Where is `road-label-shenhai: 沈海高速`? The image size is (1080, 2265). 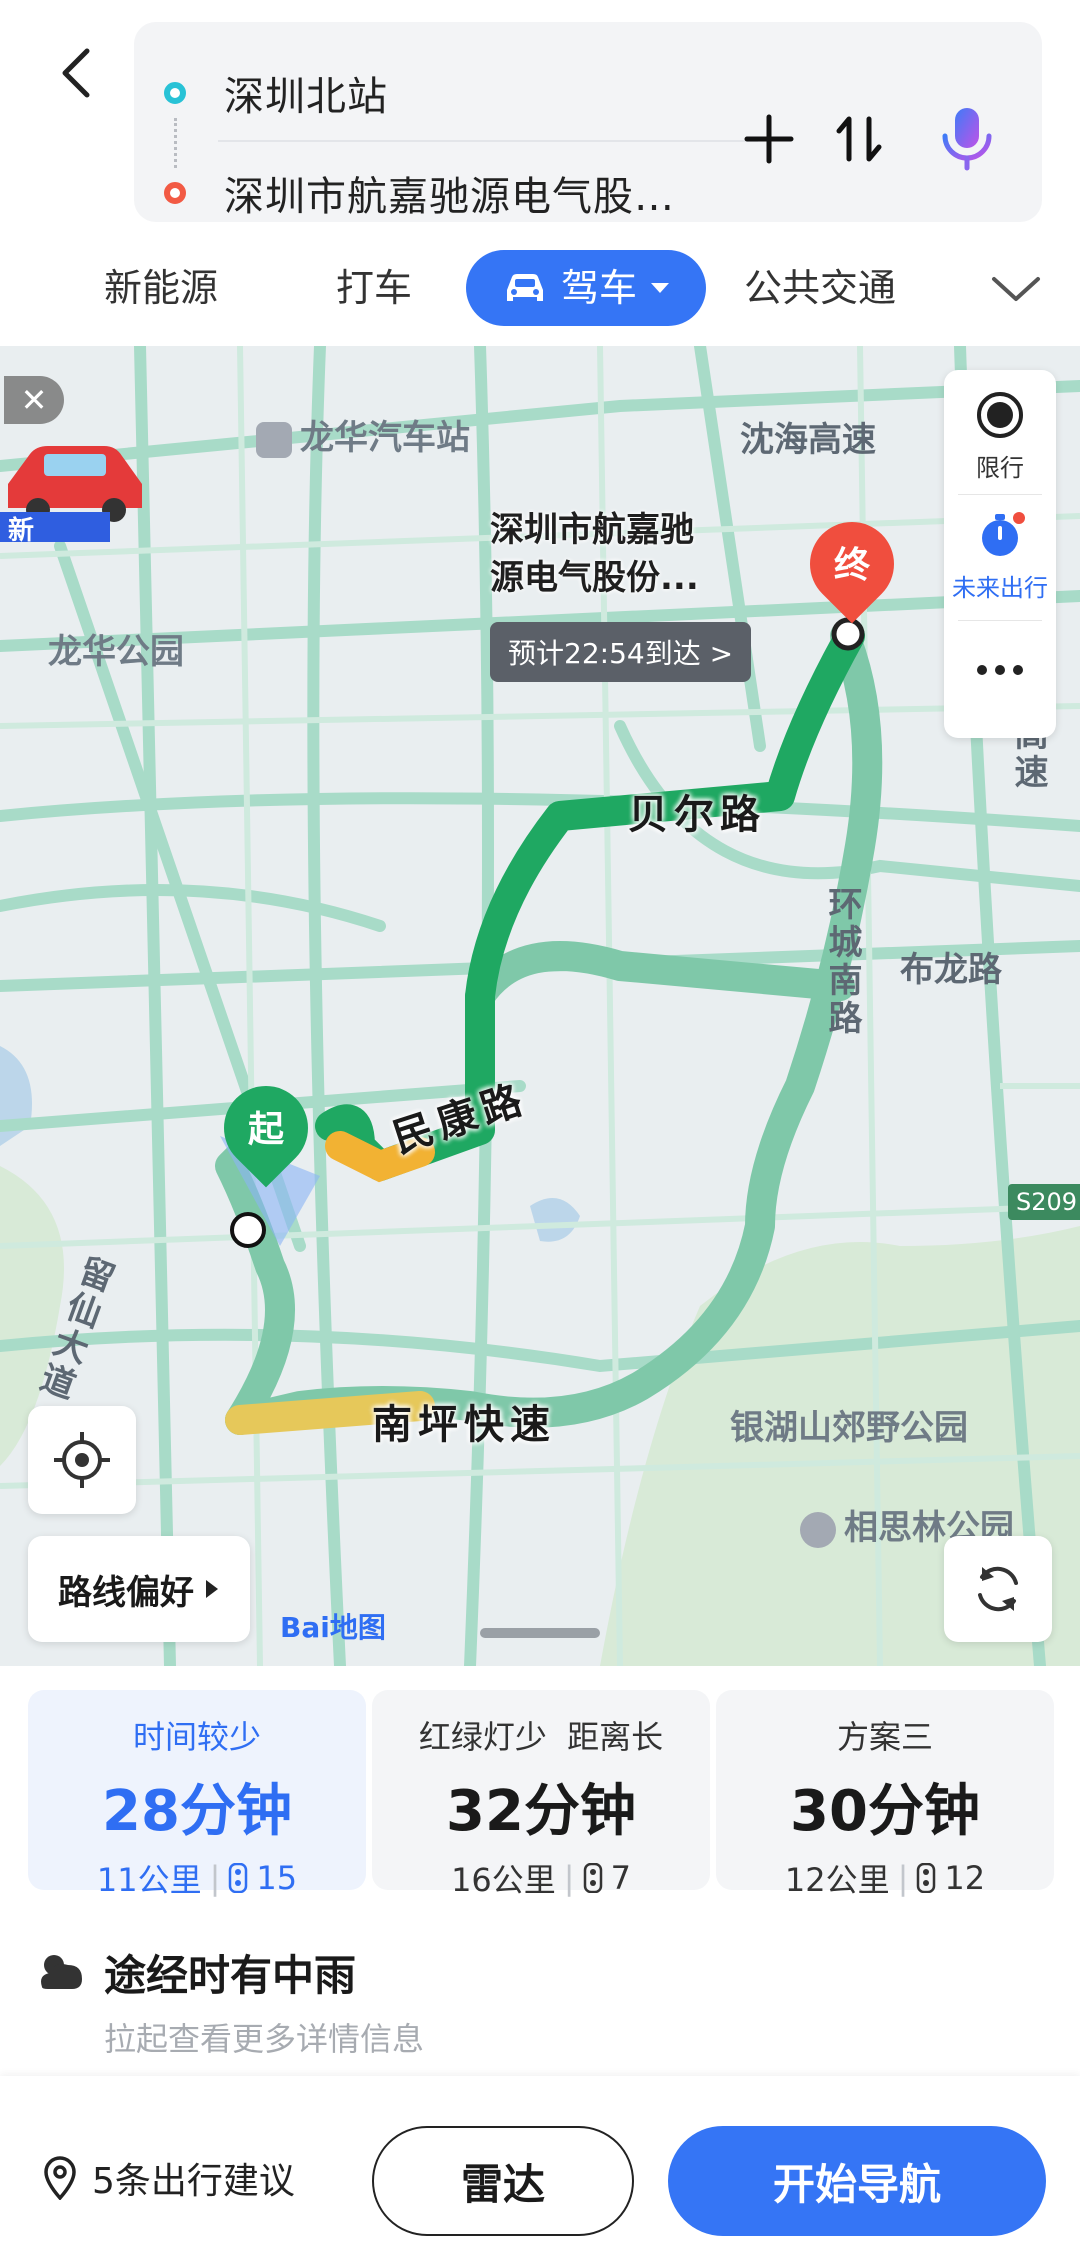
road-label-shenhai: 沈海高速 is located at coordinates (808, 440).